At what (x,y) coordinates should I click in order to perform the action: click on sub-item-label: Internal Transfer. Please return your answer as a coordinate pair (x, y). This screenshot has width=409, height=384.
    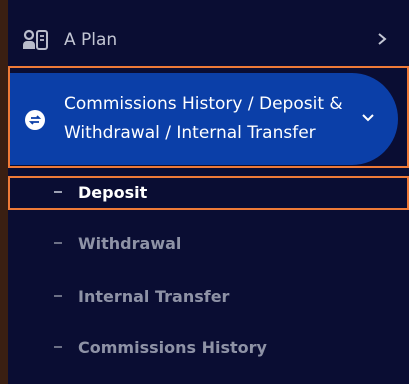
    Looking at the image, I should click on (154, 296).